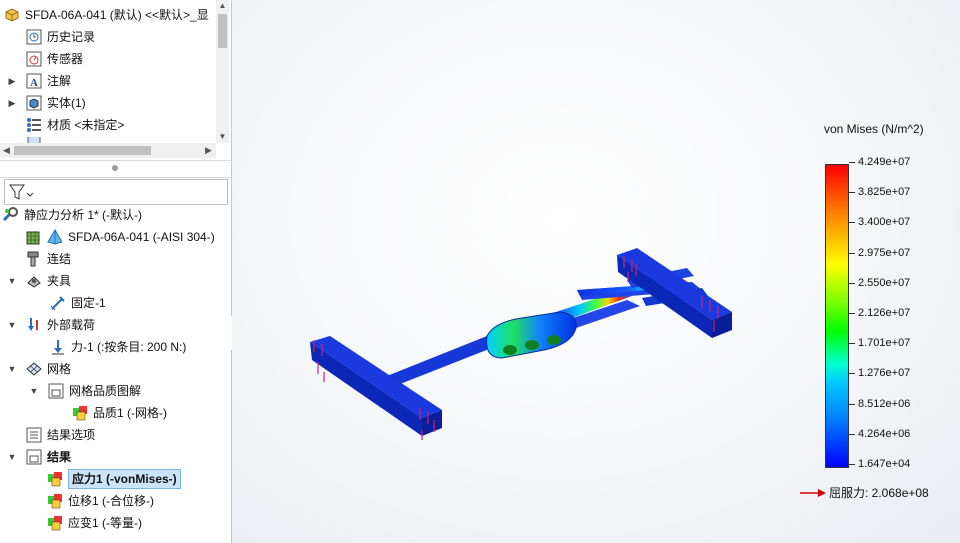 The width and height of the screenshot is (960, 543). I want to click on yield-strength-indicator: 屈服力: 2.068e+08, so click(864, 492).